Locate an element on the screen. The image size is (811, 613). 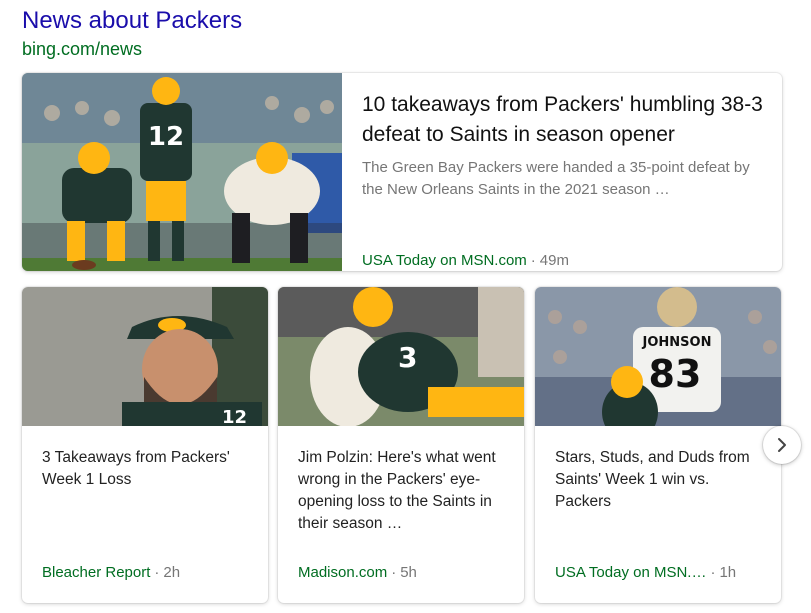
news-source-url: bing.com/news is located at coordinates (82, 49).